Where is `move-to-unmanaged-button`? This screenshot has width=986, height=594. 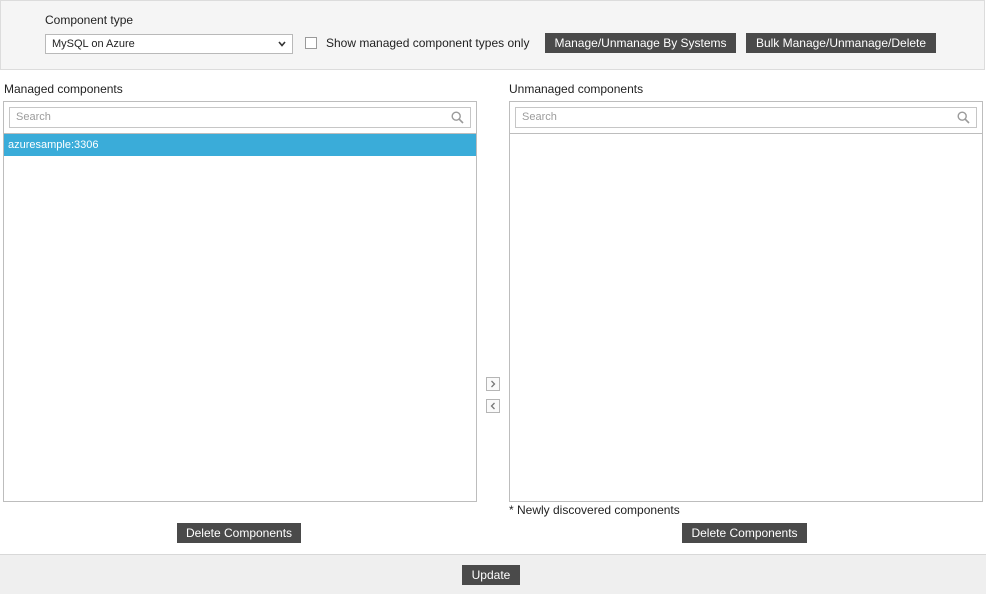
move-to-unmanaged-button is located at coordinates (493, 384).